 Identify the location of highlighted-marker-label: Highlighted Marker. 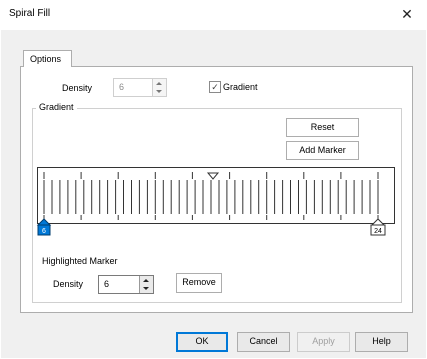
(80, 261).